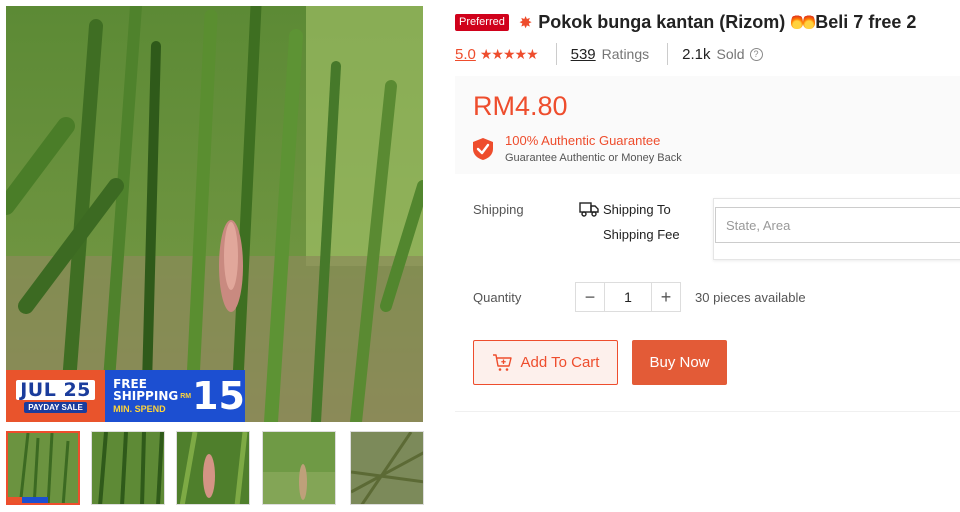  I want to click on sold-count: 2.1k, so click(696, 54).